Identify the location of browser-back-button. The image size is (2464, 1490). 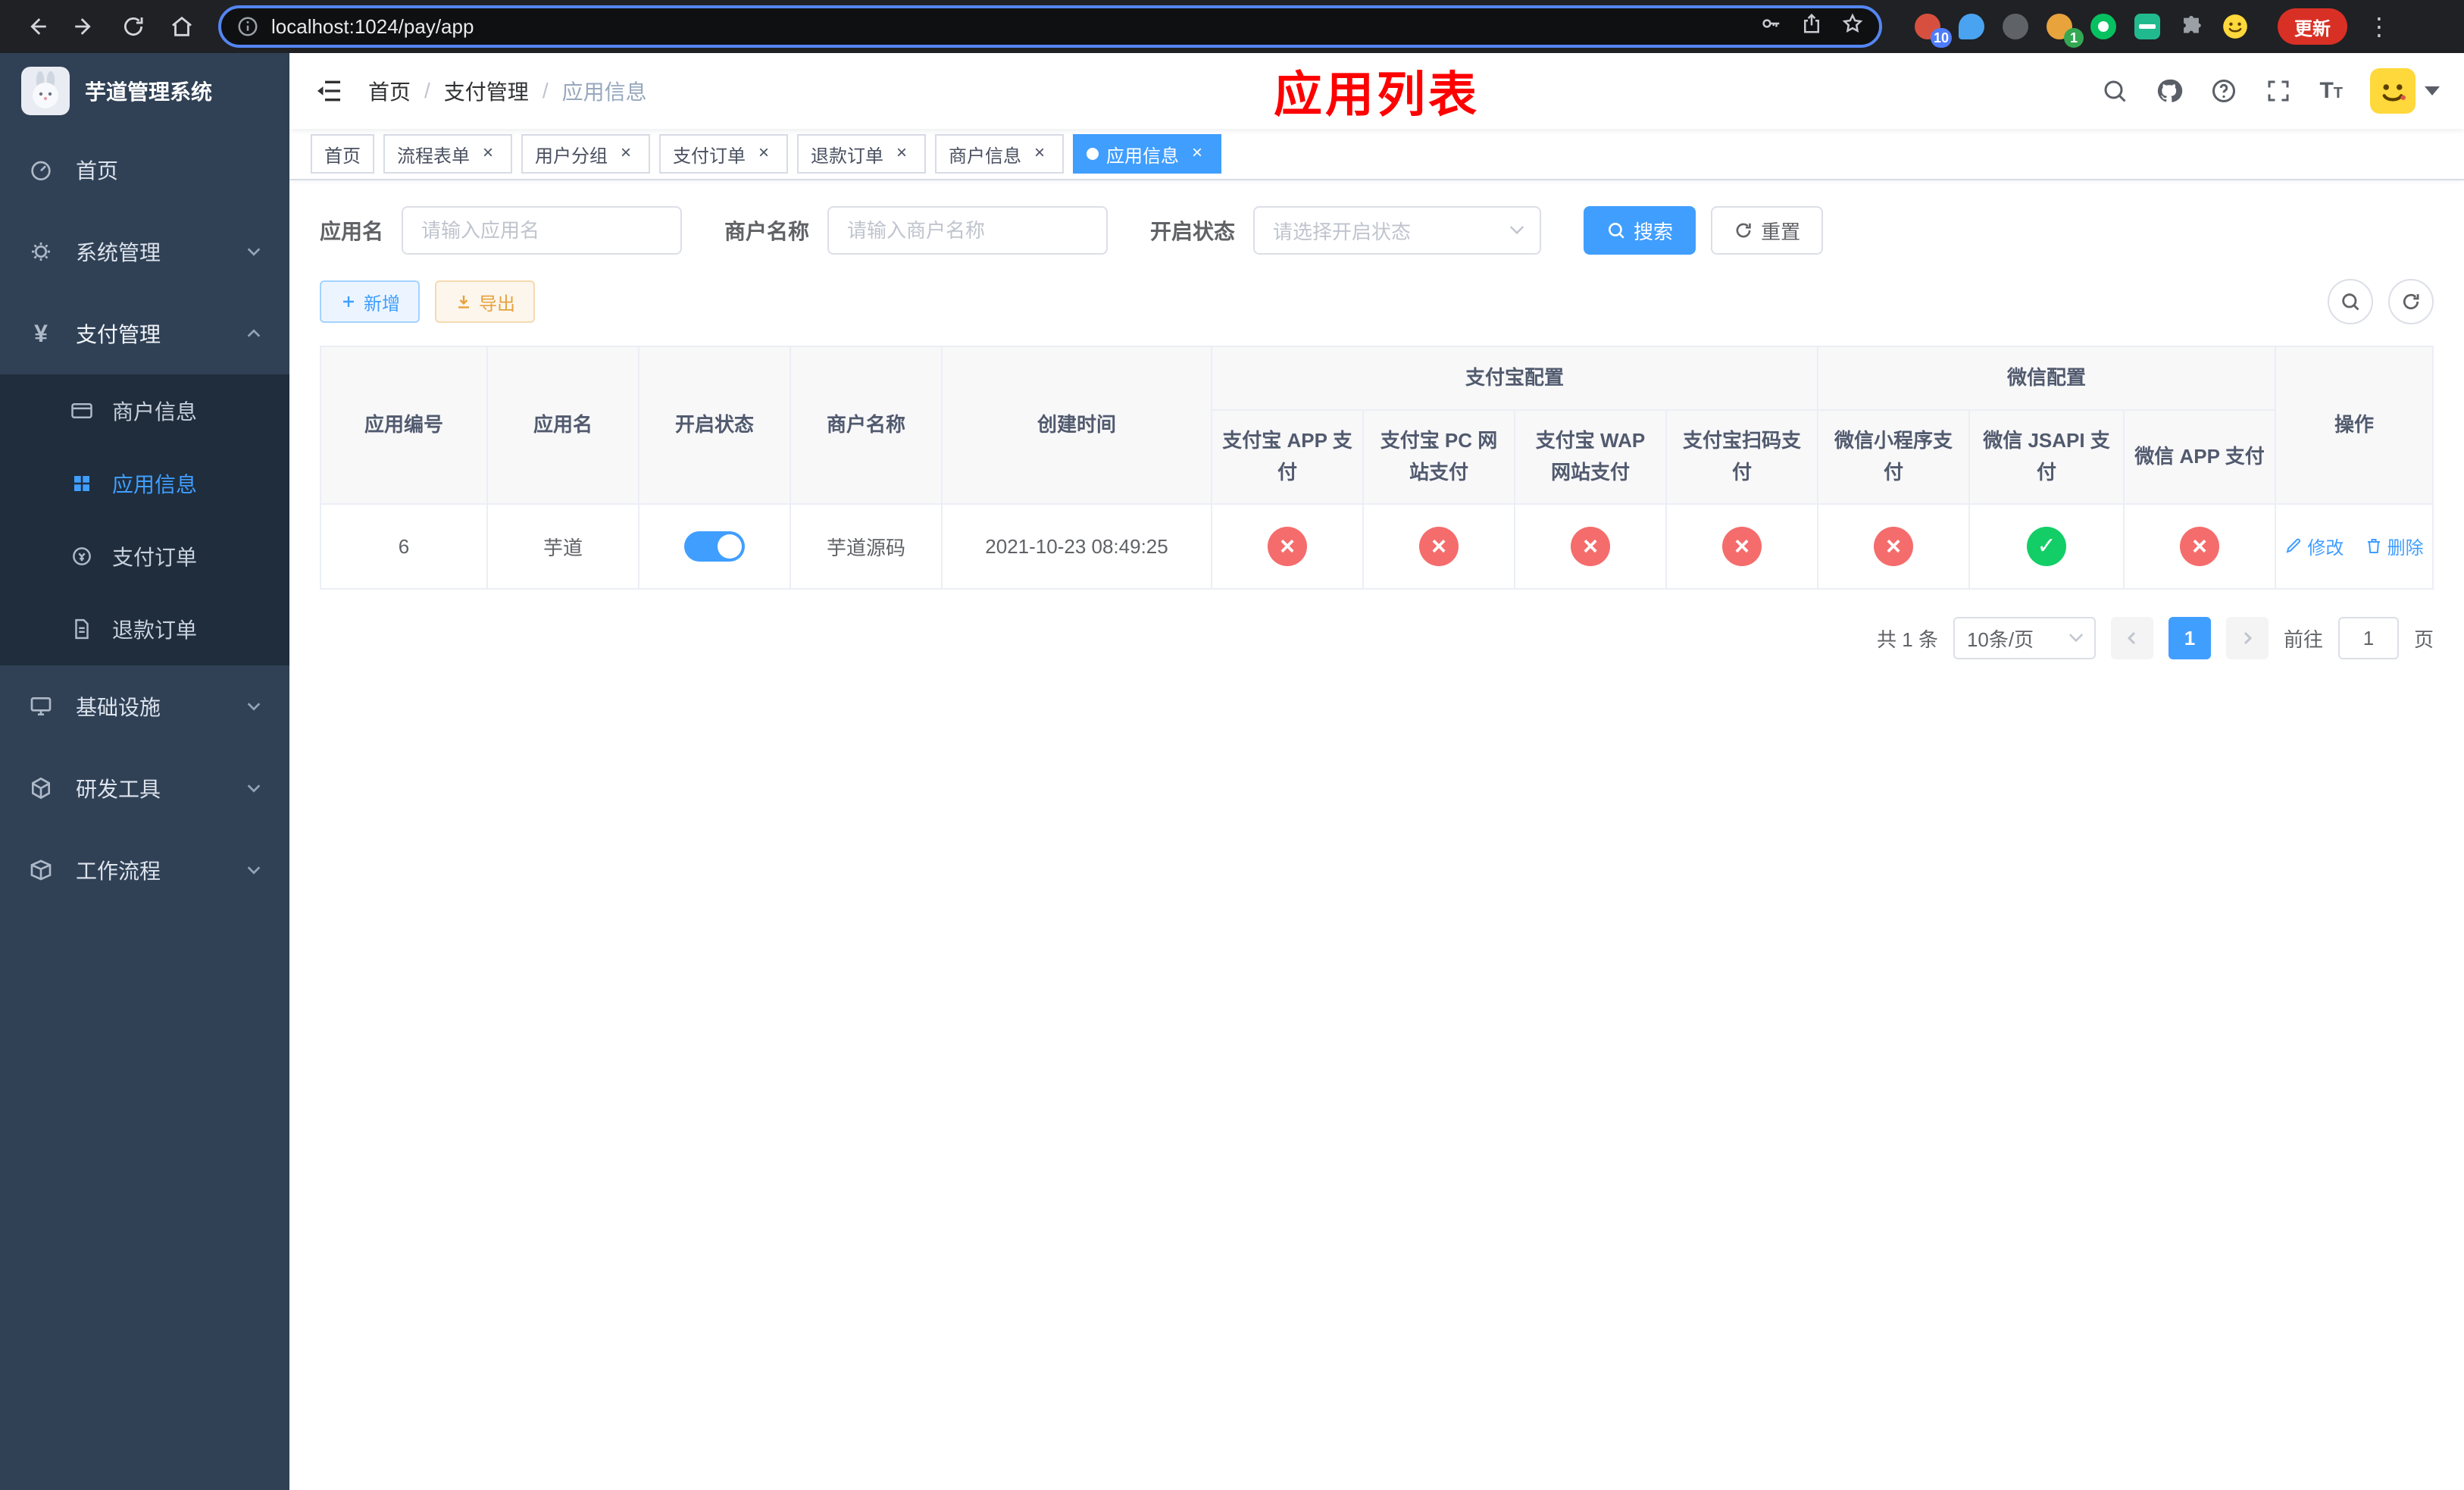
(36, 27).